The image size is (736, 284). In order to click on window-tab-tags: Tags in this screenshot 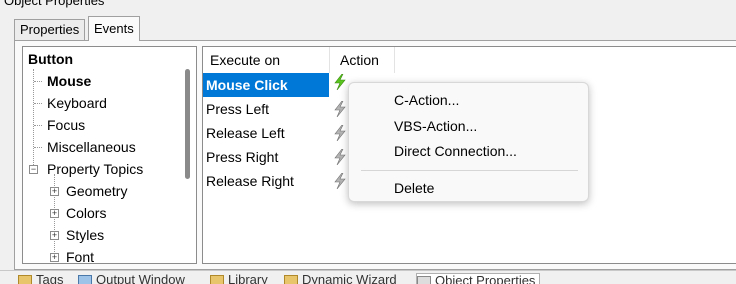, I will do `click(40, 278)`.